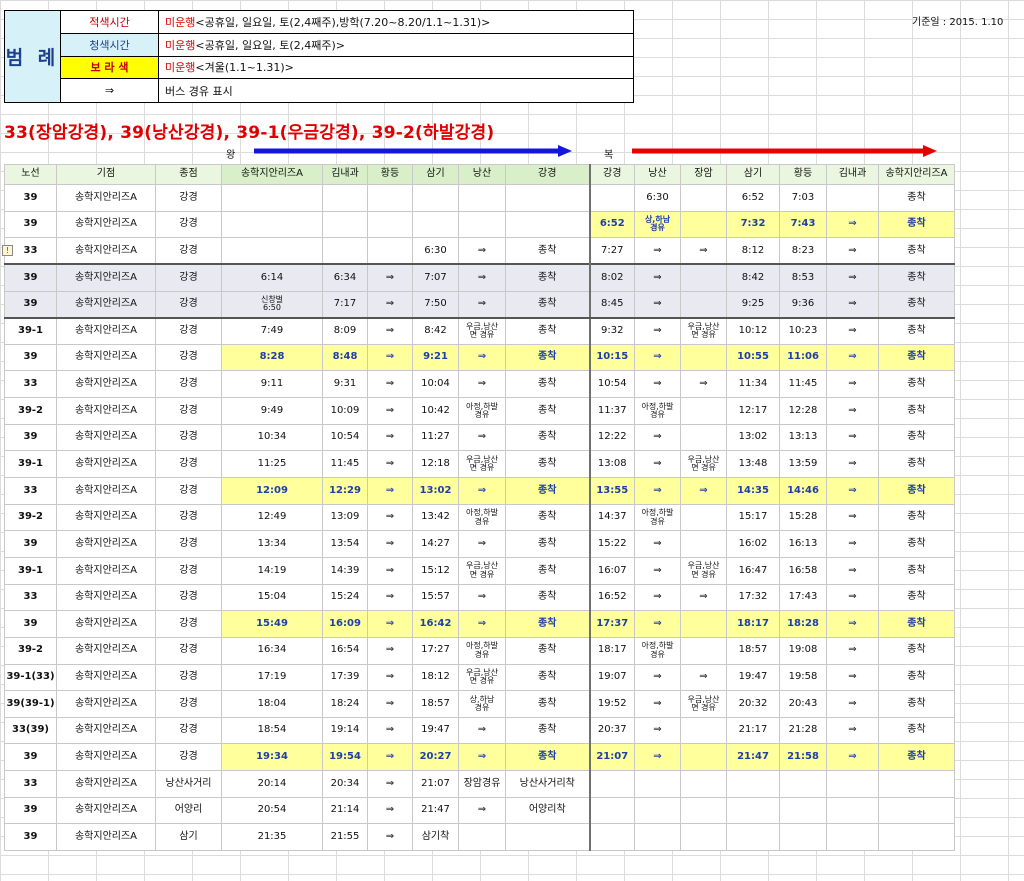 Image resolution: width=1024 pixels, height=881 pixels. I want to click on legend-text-arrow: 버스 경유 표시, so click(199, 91).